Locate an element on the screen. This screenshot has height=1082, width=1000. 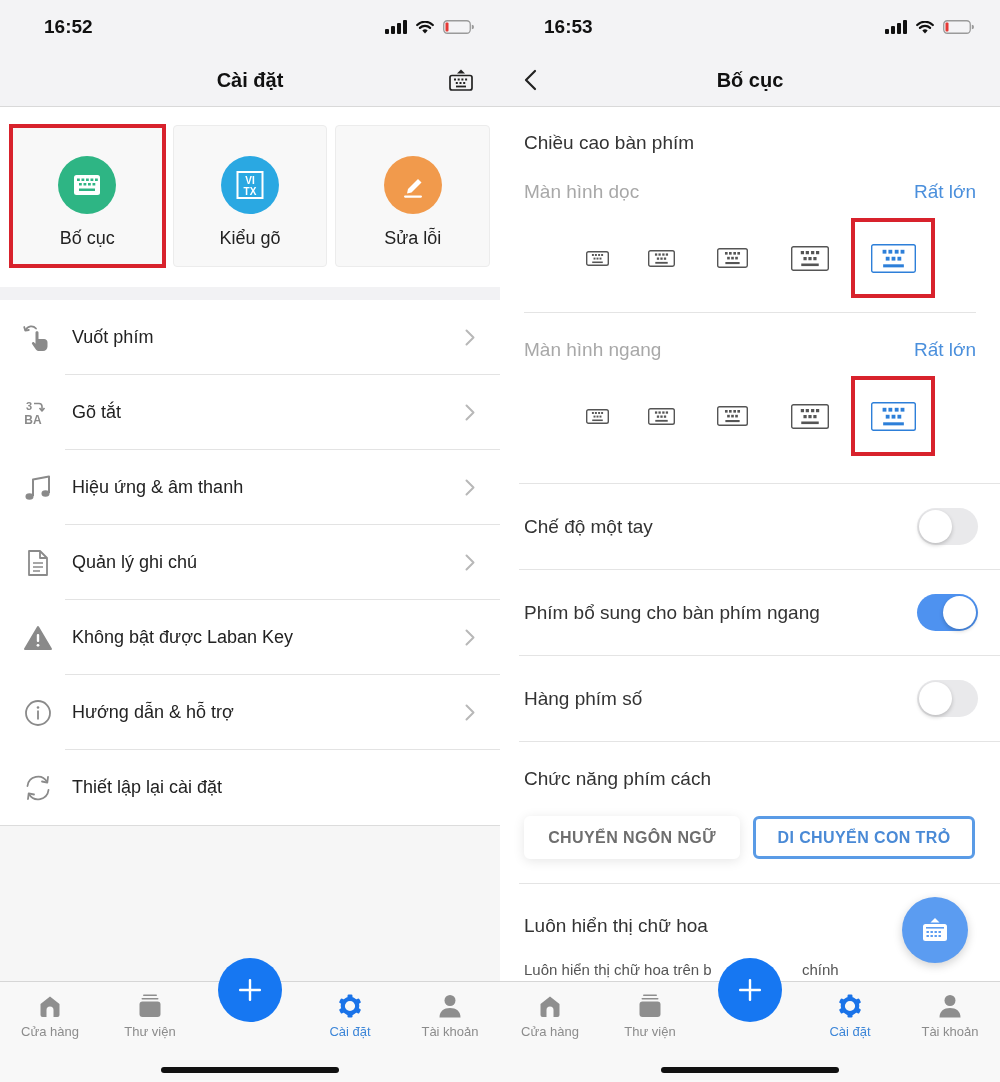
screen-title: Bố cục is located at coordinates (750, 80).